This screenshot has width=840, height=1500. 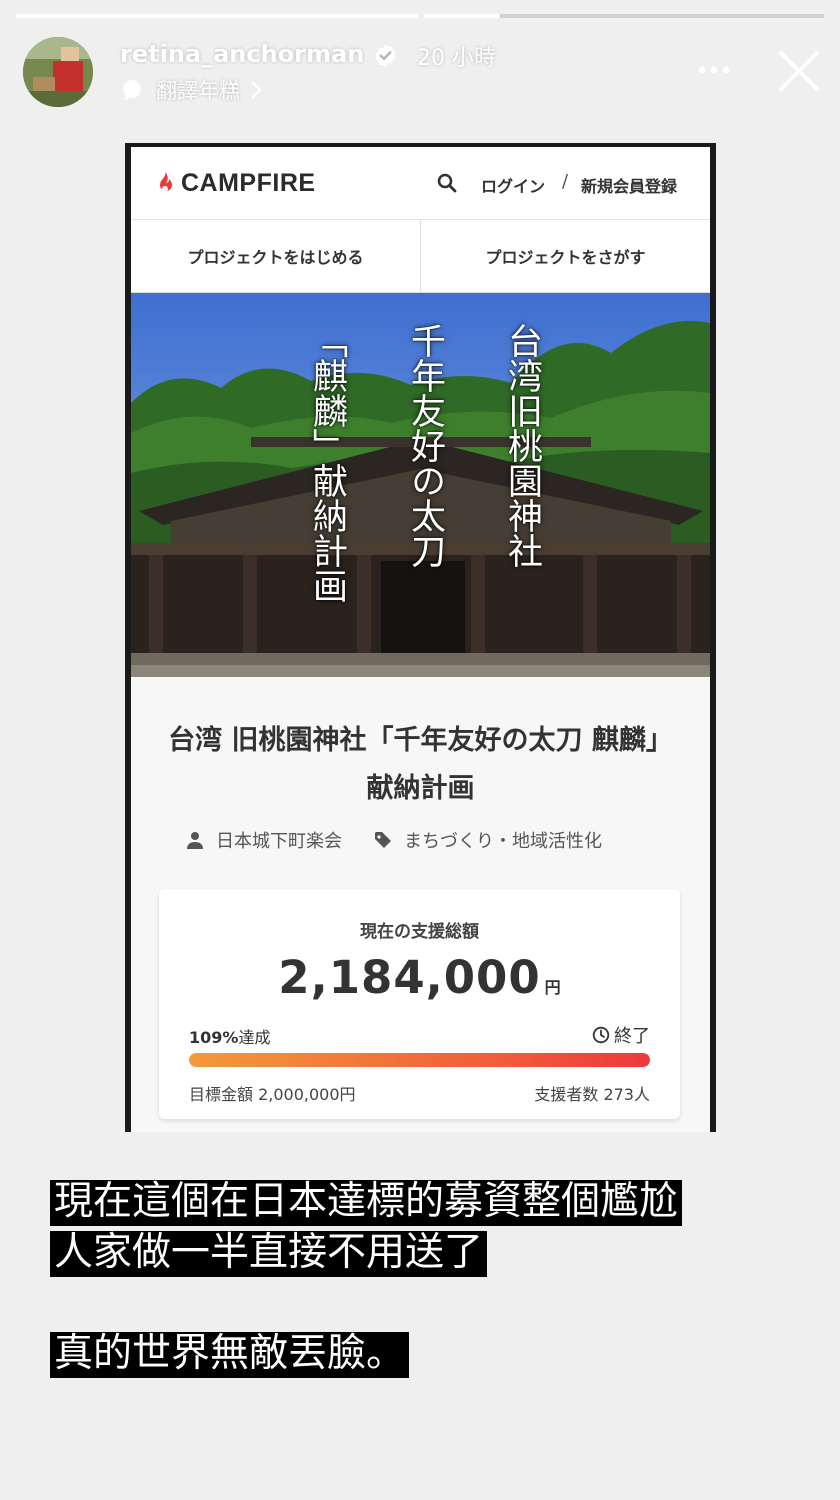 I want to click on goal-amount: 目標金額 2,000,000円, so click(x=272, y=1094).